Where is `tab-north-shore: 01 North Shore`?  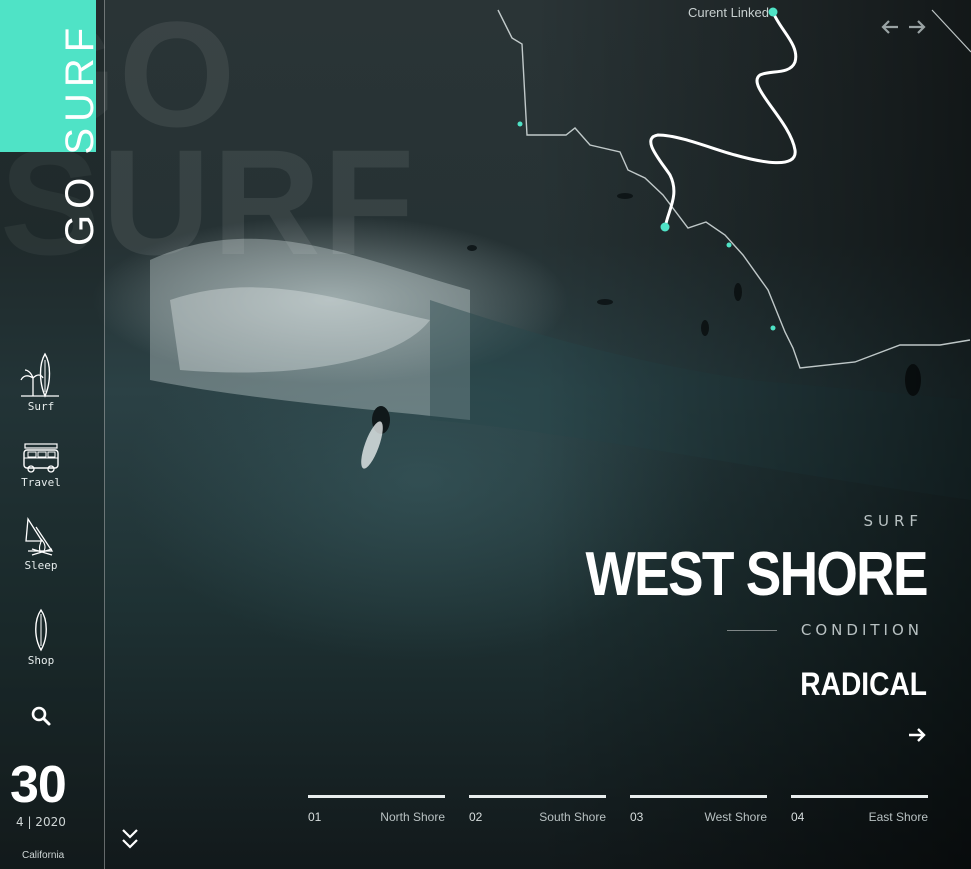 tab-north-shore: 01 North Shore is located at coordinates (376, 815).